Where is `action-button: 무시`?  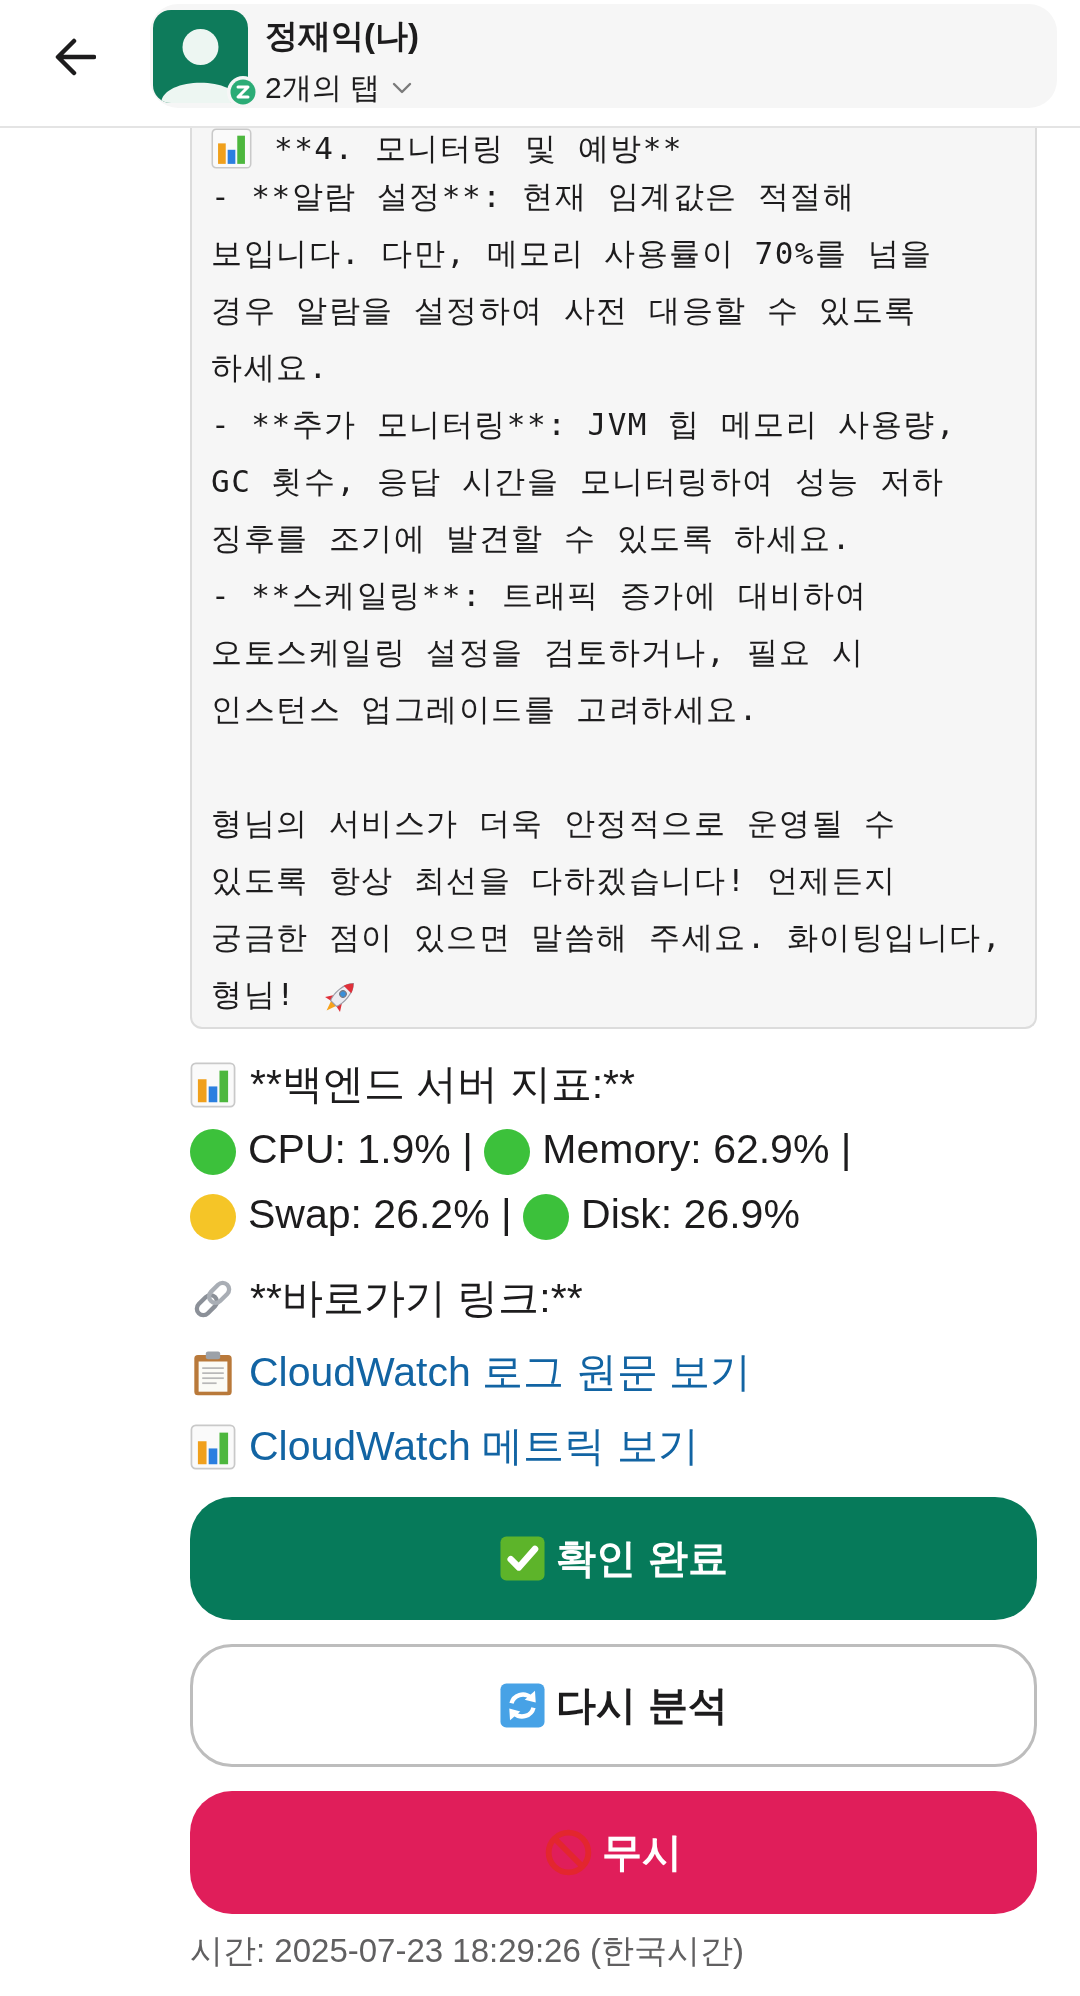 action-button: 무시 is located at coordinates (613, 1852).